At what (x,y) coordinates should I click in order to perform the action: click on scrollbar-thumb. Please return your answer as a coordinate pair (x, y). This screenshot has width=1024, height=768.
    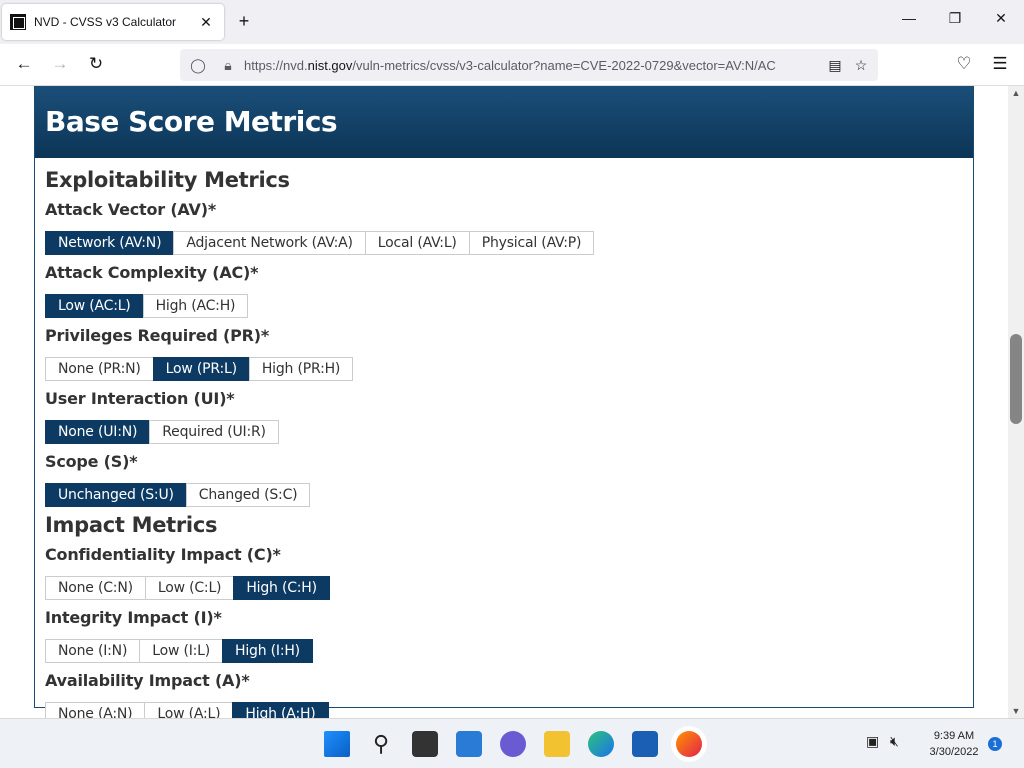
    Looking at the image, I should click on (1016, 379).